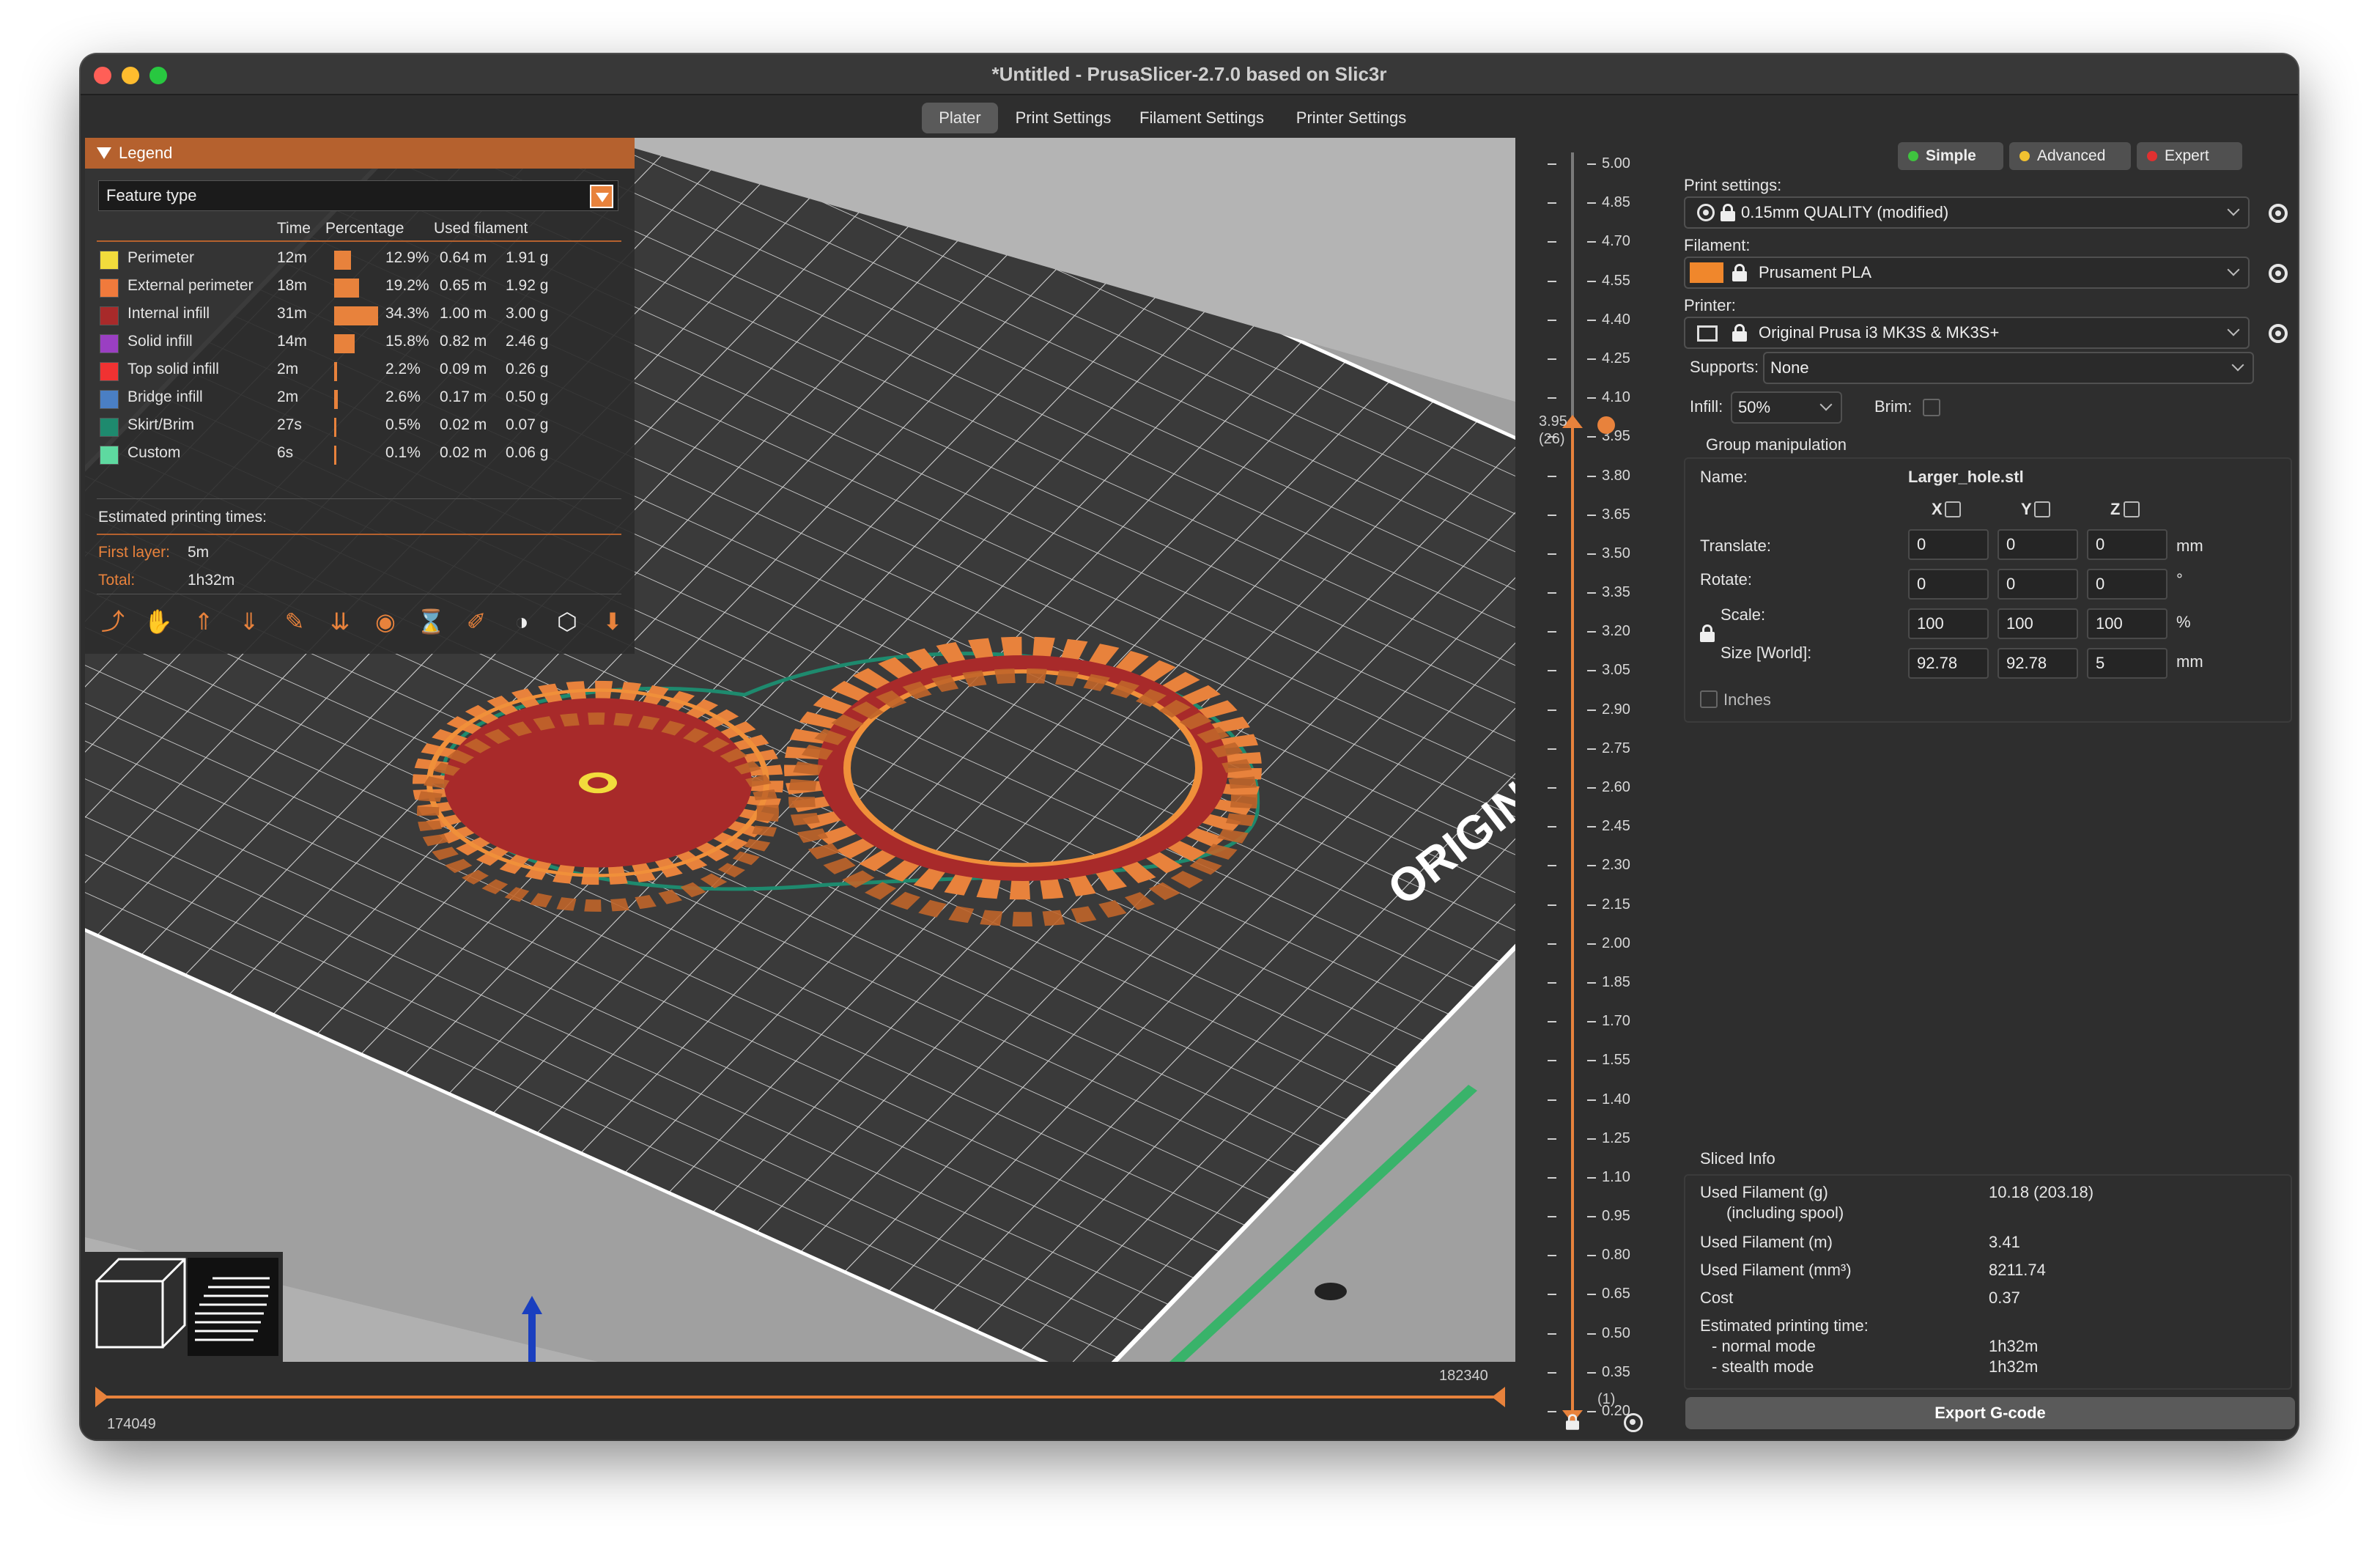 This screenshot has width=2380, height=1548. What do you see at coordinates (199, 552) in the screenshot?
I see `first-layer-value: 5m` at bounding box center [199, 552].